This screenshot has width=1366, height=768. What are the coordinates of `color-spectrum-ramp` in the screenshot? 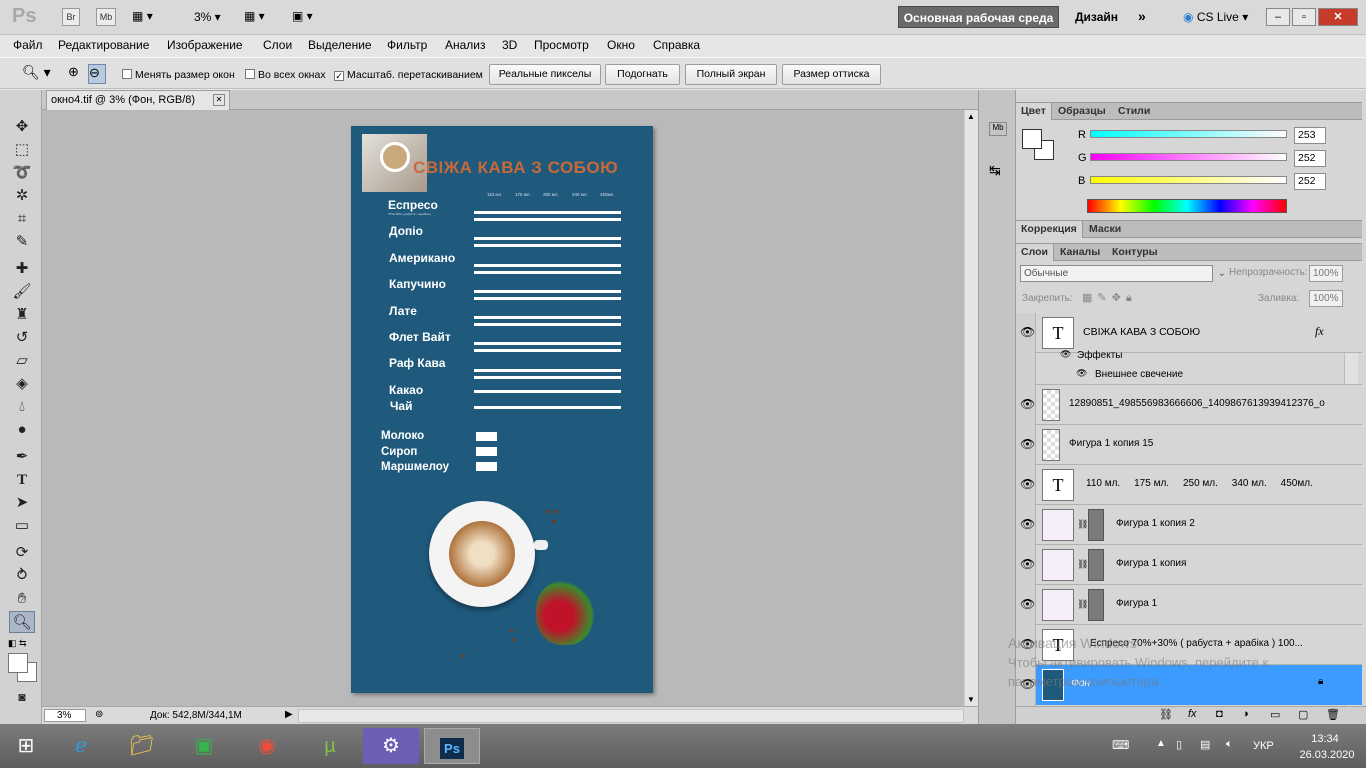 It's located at (1187, 206).